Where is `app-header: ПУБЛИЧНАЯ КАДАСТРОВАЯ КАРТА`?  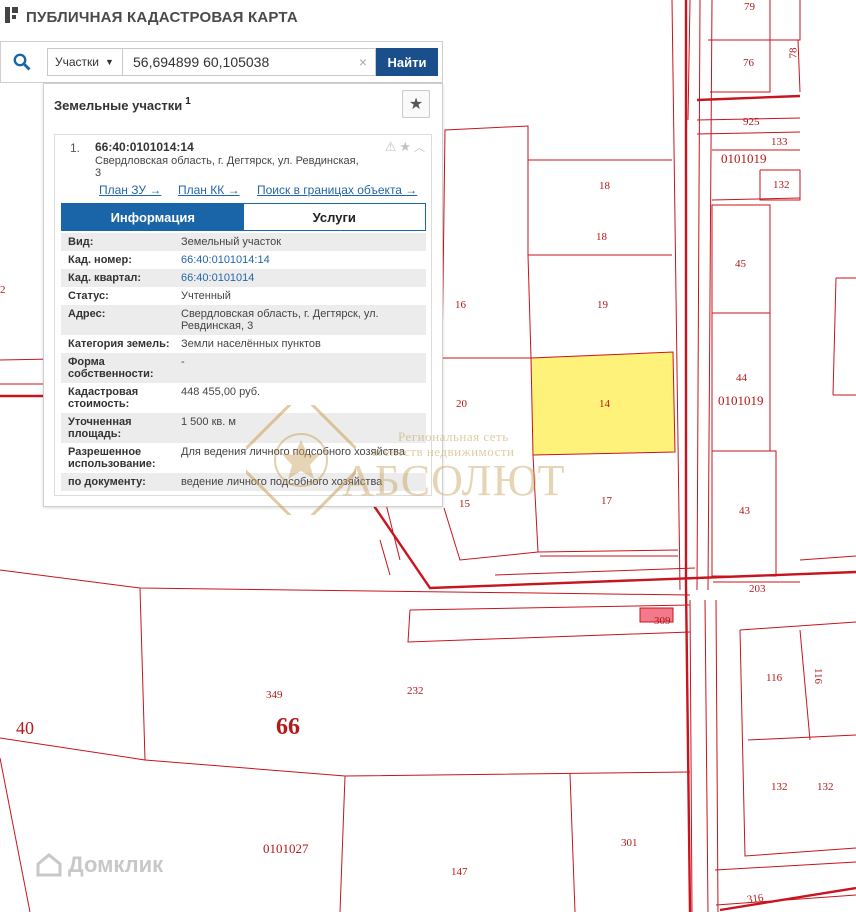
app-header: ПУБЛИЧНАЯ КАДАСТРОВАЯ КАРТА is located at coordinates (149, 17).